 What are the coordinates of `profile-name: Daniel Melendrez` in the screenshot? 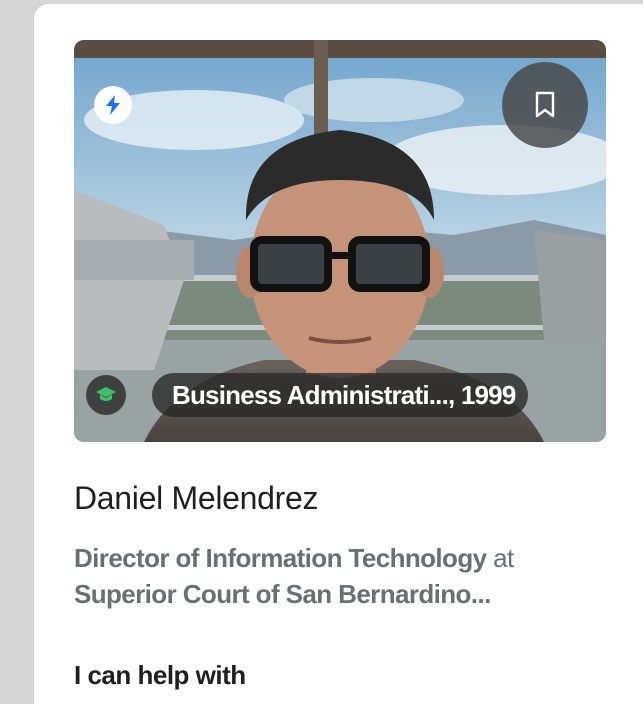 It's located at (196, 498).